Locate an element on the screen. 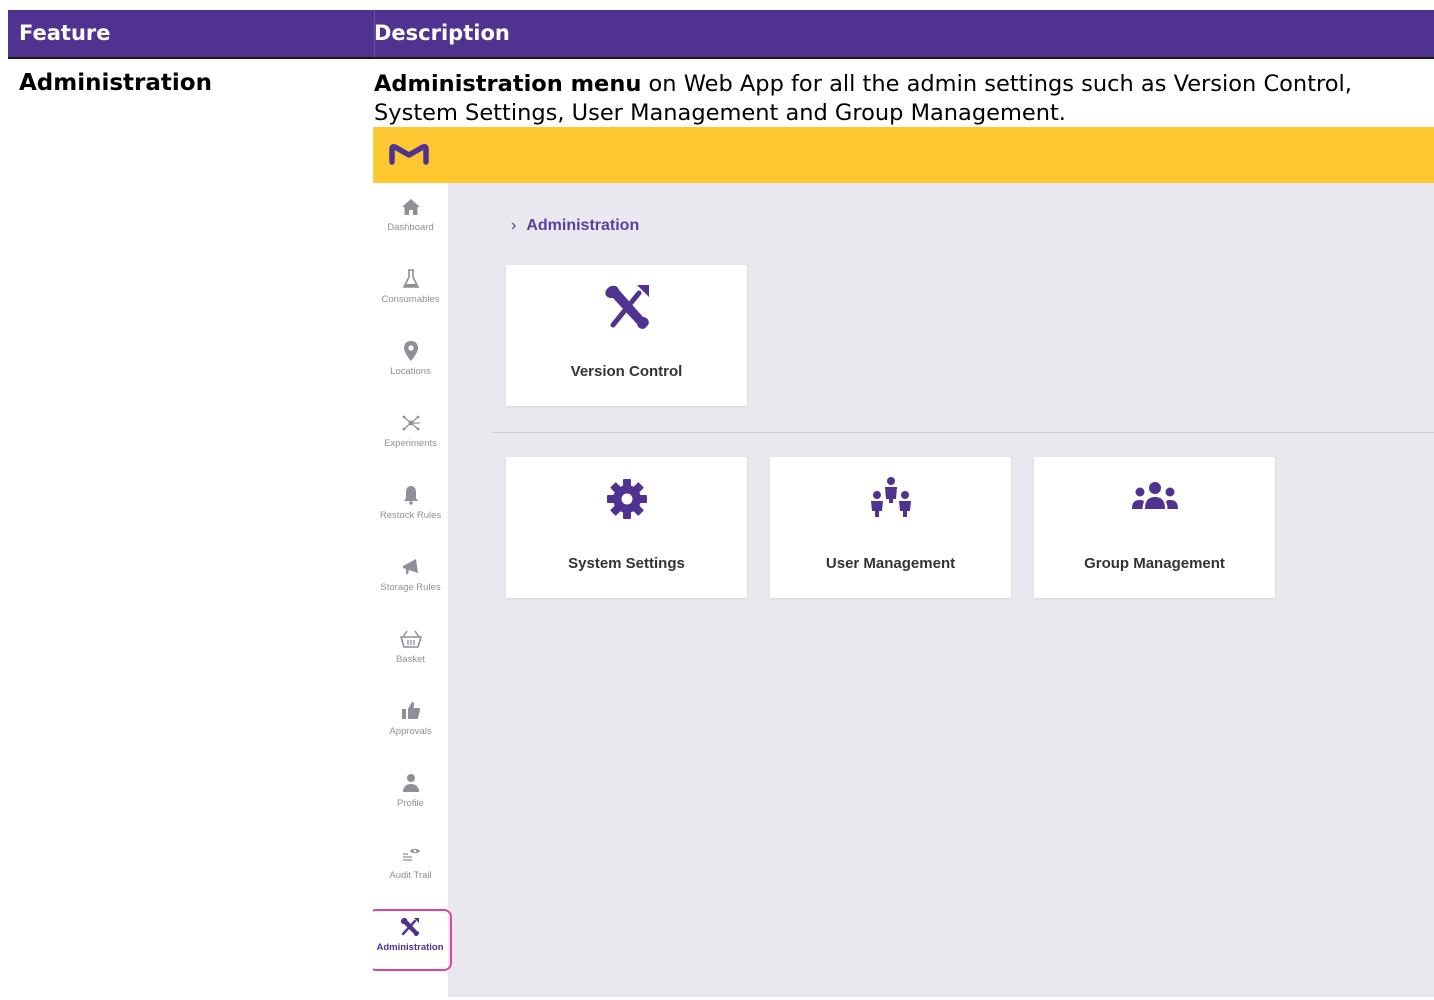 Image resolution: width=1434 pixels, height=1000 pixels. sidebar-item-consumables: Consumables is located at coordinates (410, 299).